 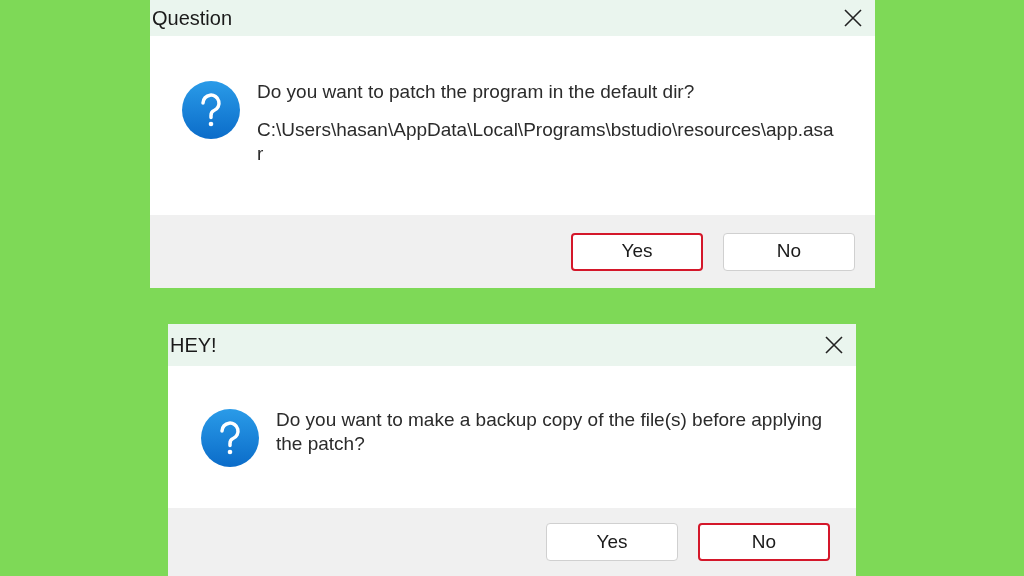 I want to click on message-text: C:\Users\hasan\AppData\Local\Programs\bstudio\resources\app.asar, so click(x=546, y=142).